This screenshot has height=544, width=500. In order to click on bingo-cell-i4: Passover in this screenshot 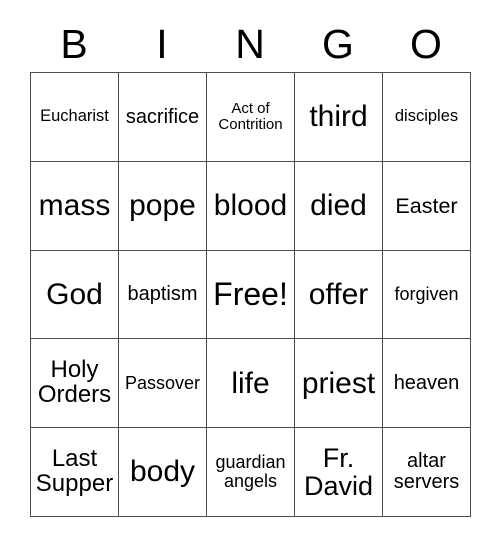, I will do `click(163, 384)`.